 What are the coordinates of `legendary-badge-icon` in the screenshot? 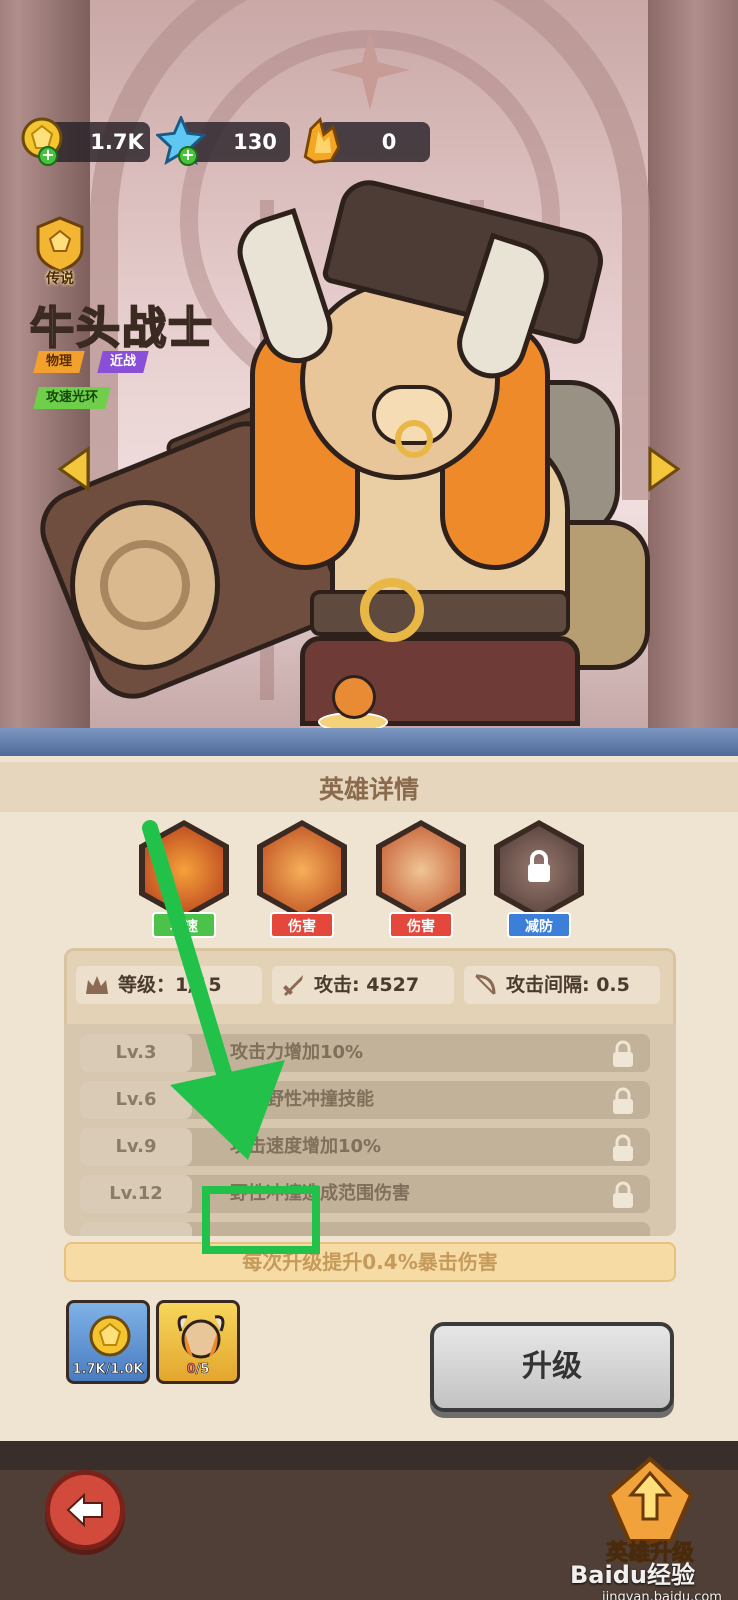 It's located at (60, 244).